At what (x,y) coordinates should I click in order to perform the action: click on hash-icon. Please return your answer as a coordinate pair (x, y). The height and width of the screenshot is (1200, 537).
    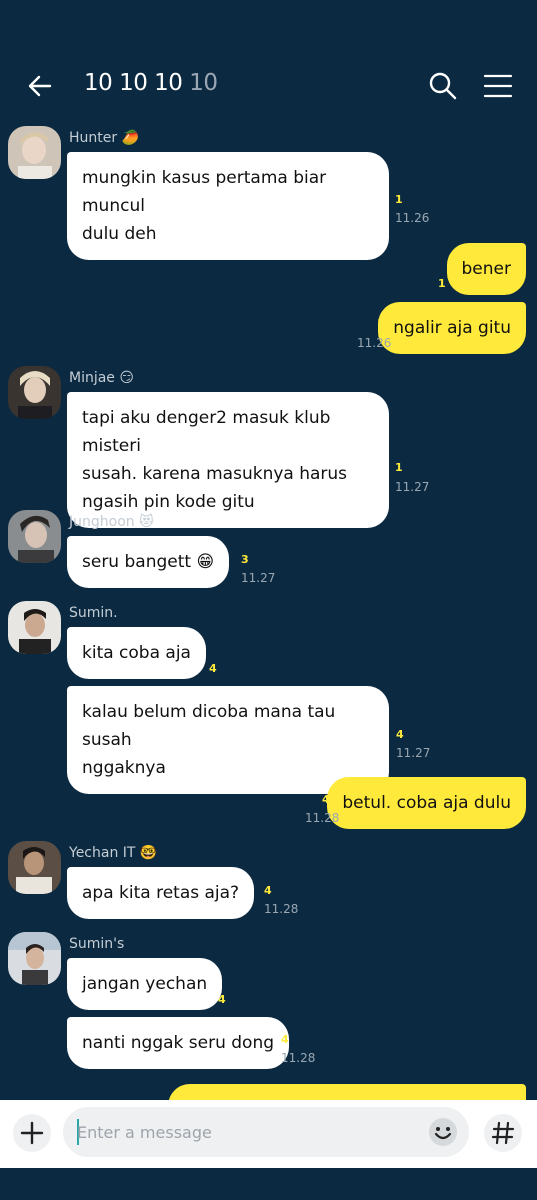
    Looking at the image, I should click on (503, 1133).